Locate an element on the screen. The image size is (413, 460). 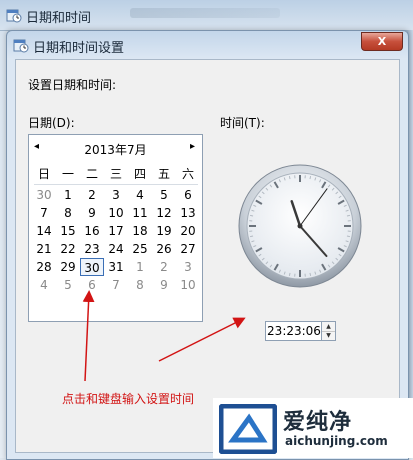
section-label: 设置日期和时间: is located at coordinates (72, 84).